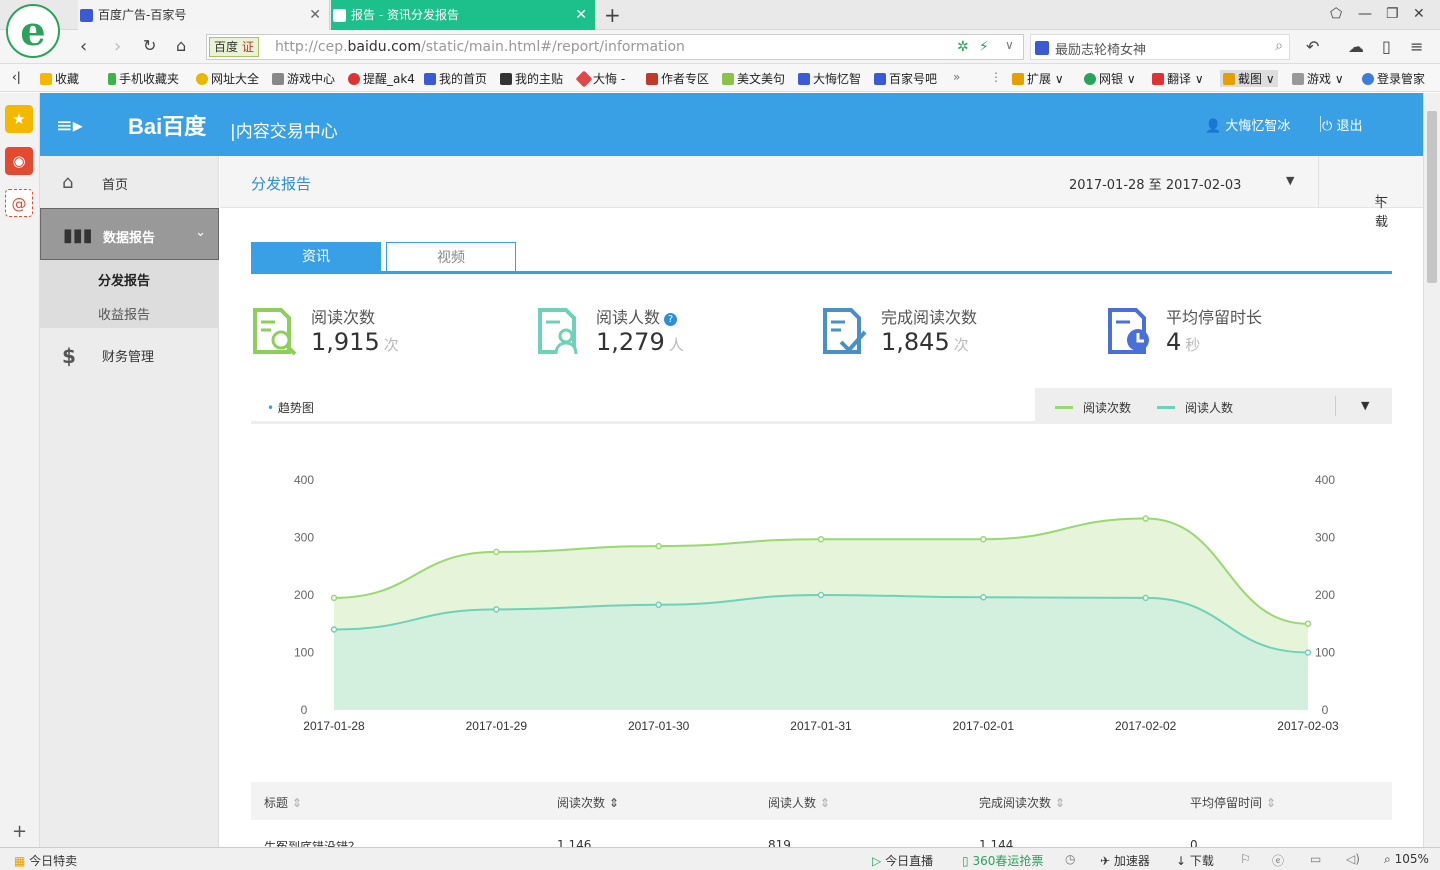  Describe the element at coordinates (463, 15) in the screenshot. I see `browser-tab-active: 报告 - 资讯分发报告 ✕` at that location.